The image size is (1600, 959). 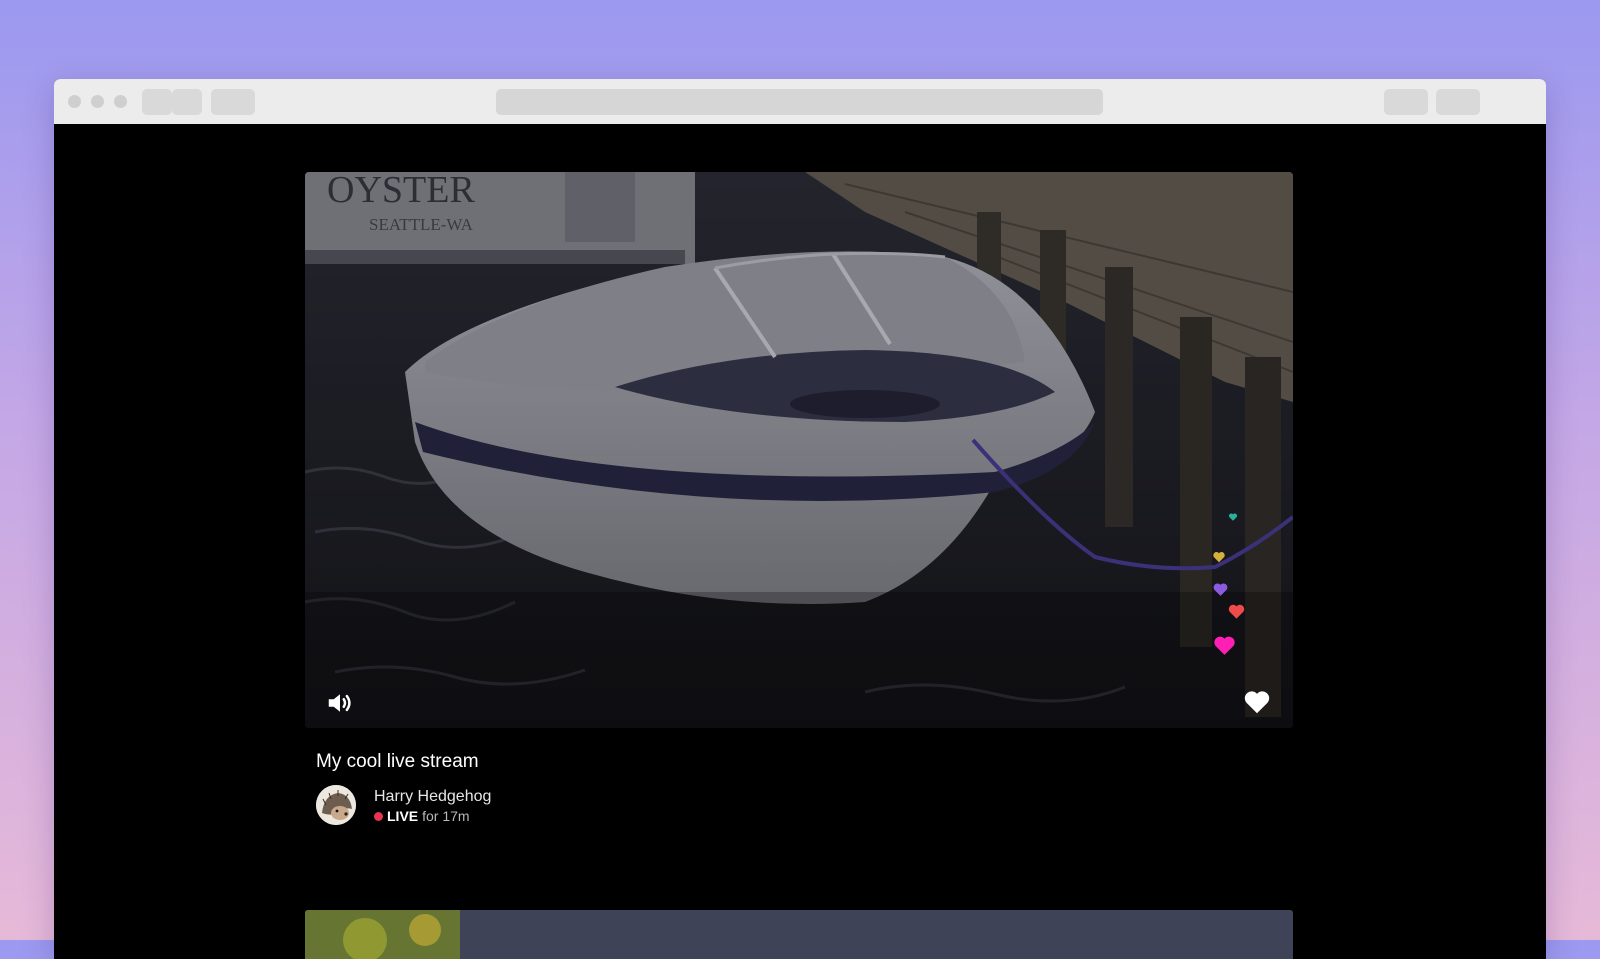 I want to click on window-close-button, so click(x=74, y=101).